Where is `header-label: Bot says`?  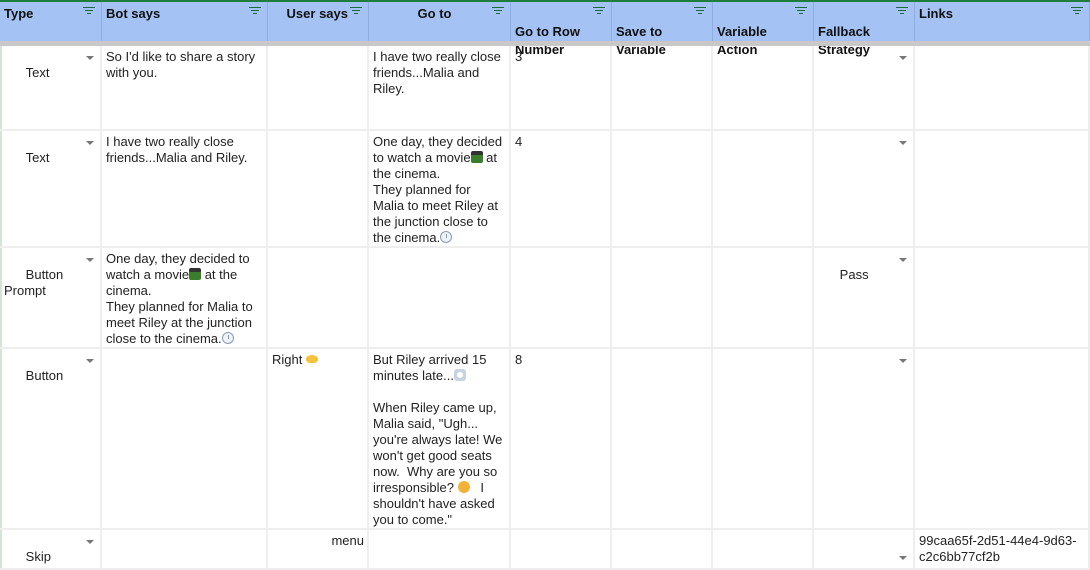
header-label: Bot says is located at coordinates (133, 13).